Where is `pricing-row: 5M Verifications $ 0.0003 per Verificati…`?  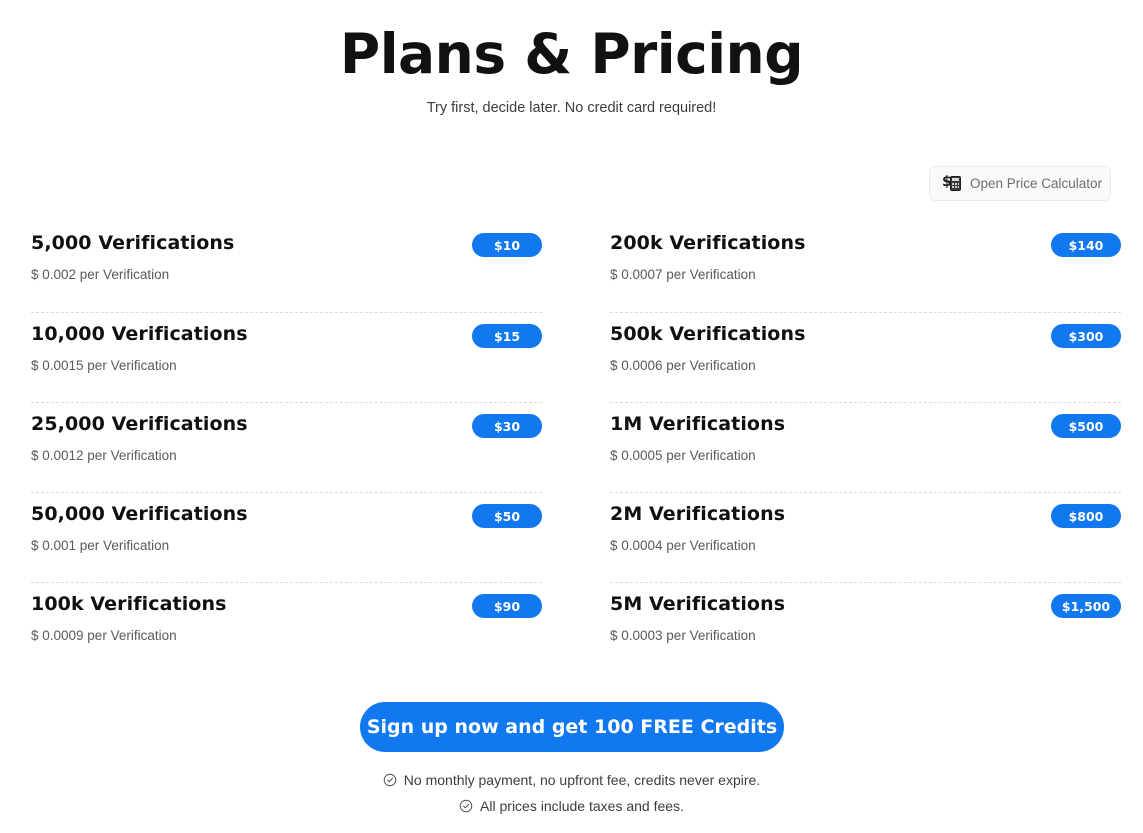
pricing-row: 5M Verifications $ 0.0003 per Verificati… is located at coordinates (865, 627).